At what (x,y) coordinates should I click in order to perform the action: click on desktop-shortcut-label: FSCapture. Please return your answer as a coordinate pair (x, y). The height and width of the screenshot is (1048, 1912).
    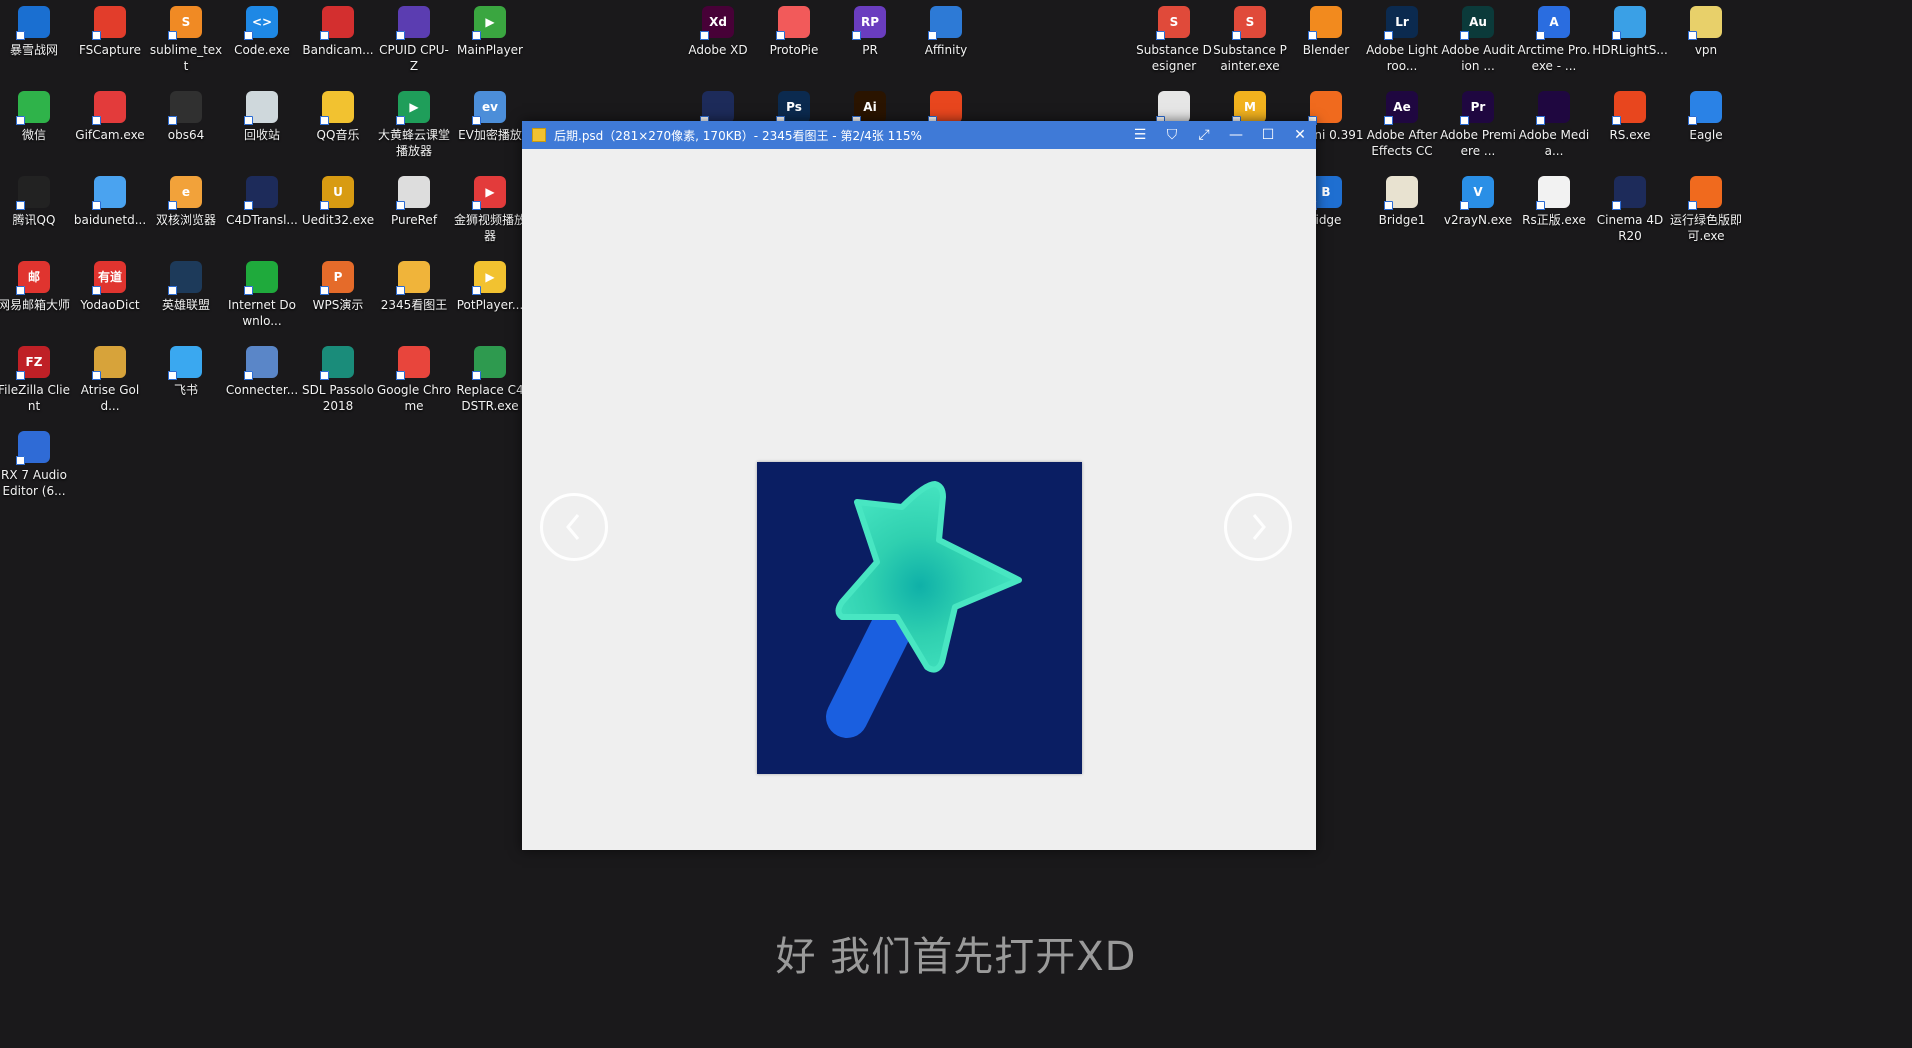
    Looking at the image, I should click on (110, 50).